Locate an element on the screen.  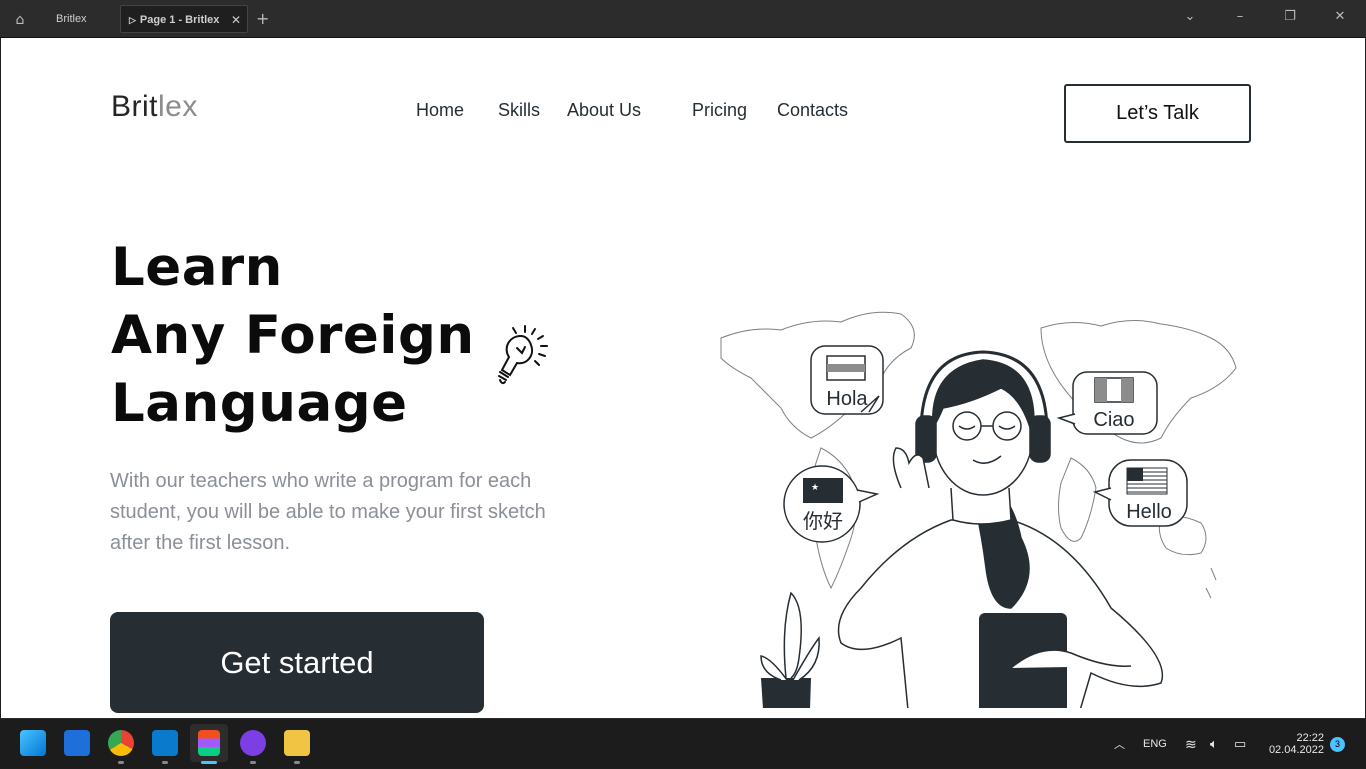
close-tab-icon: ✕ is located at coordinates (236, 20).